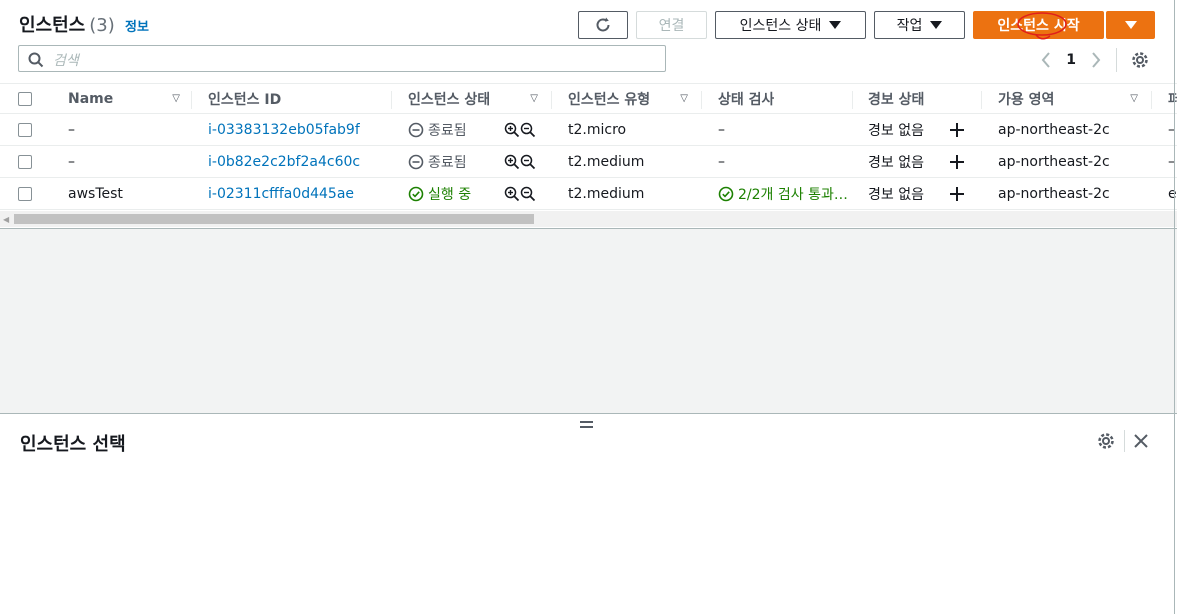 The height and width of the screenshot is (614, 1177). Describe the element at coordinates (342, 58) in the screenshot. I see `search-field: 검색` at that location.